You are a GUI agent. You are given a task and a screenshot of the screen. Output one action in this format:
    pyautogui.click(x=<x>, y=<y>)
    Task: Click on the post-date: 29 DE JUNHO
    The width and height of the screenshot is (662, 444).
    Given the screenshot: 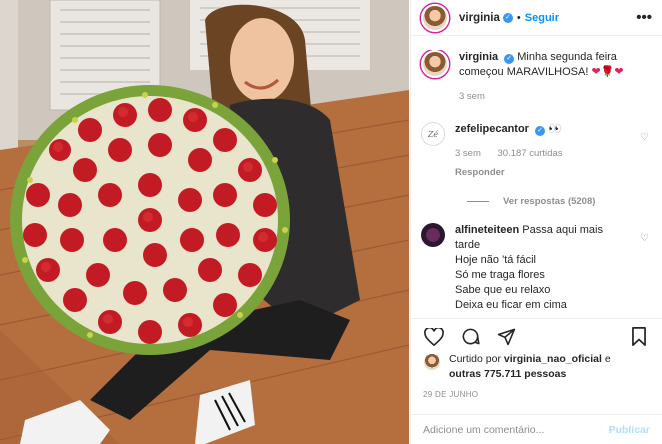 What is the action you would take?
    pyautogui.click(x=450, y=394)
    